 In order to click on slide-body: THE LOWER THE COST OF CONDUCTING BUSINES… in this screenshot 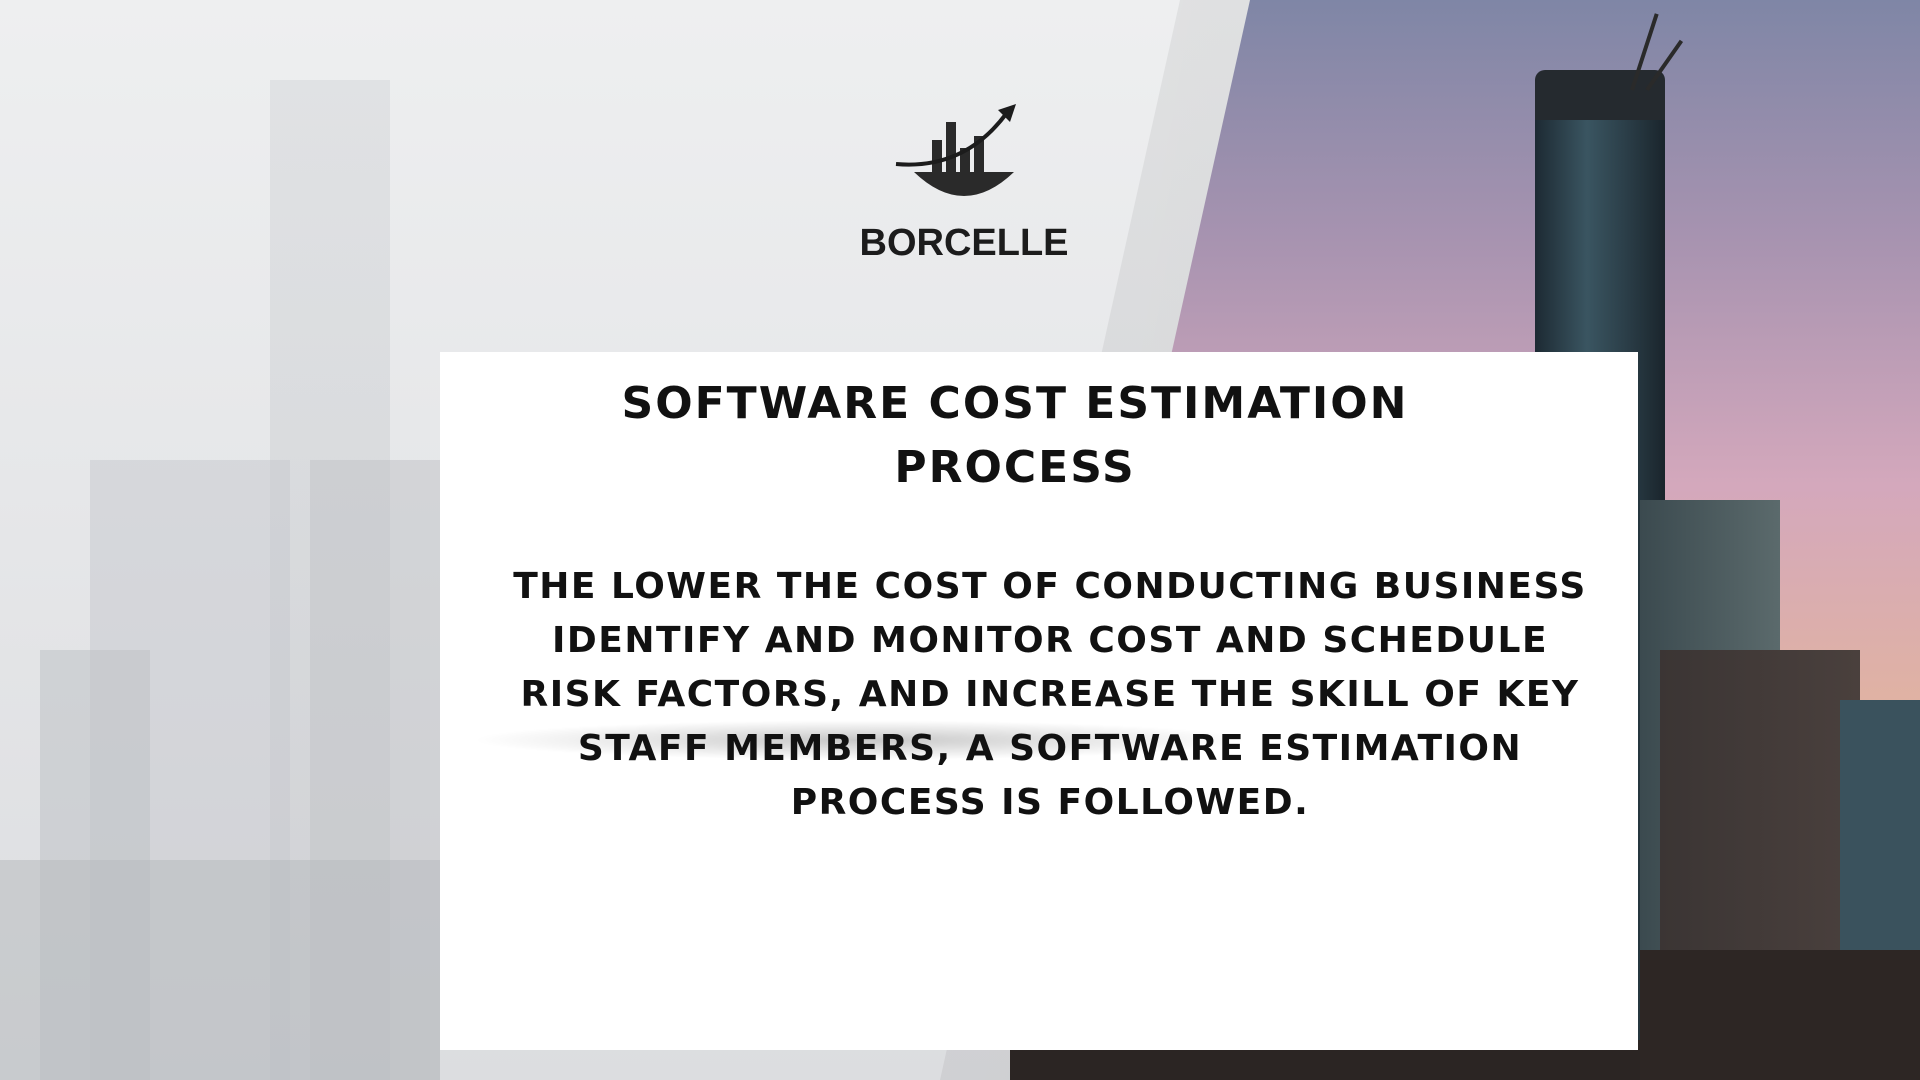, I will do `click(1050, 694)`.